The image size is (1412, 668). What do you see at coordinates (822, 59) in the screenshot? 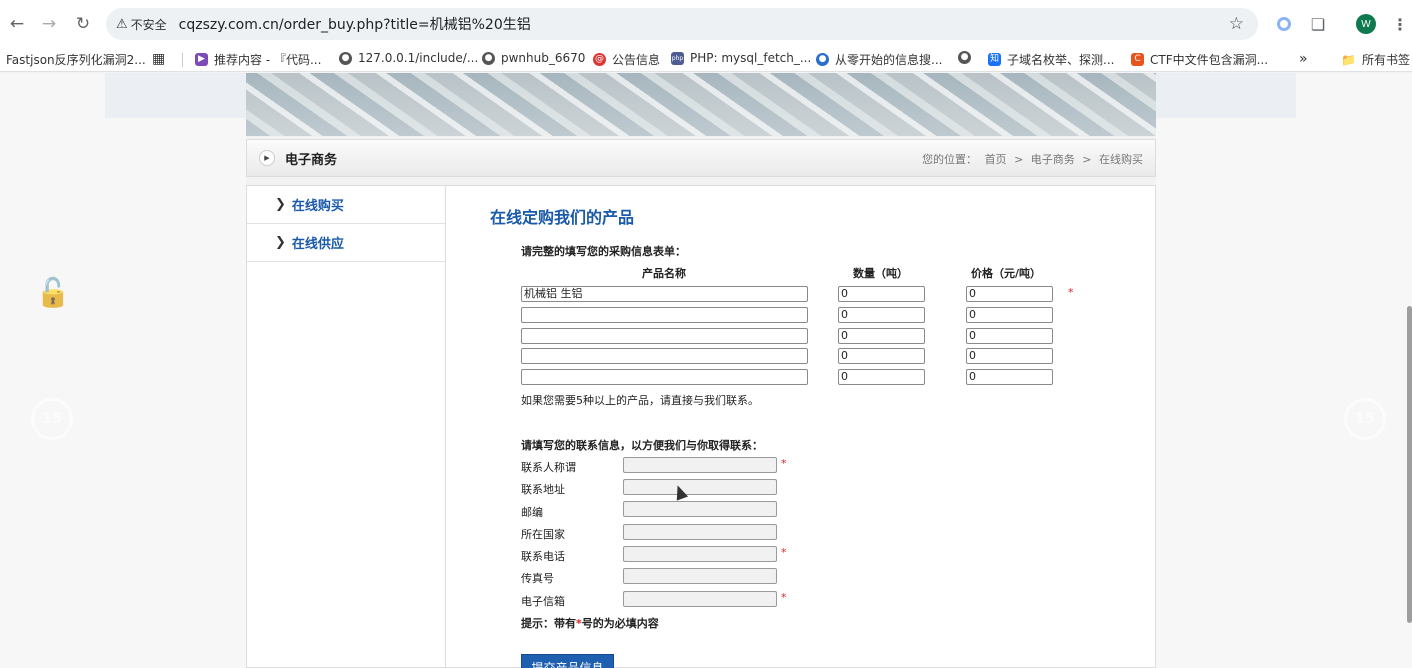
I see `blue-circle-icon: ●` at bounding box center [822, 59].